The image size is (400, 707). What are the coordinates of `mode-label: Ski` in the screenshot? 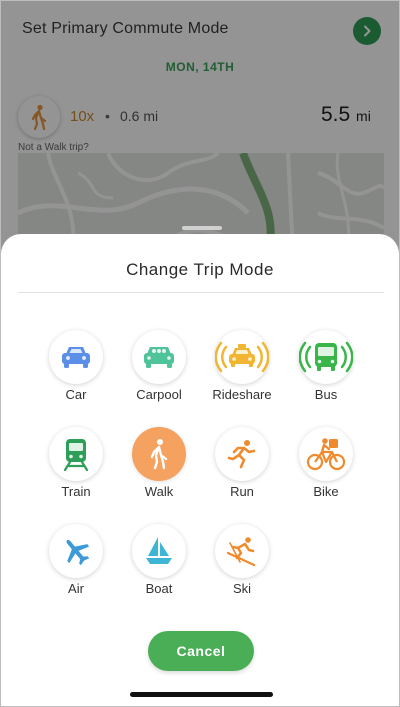 It's located at (242, 588).